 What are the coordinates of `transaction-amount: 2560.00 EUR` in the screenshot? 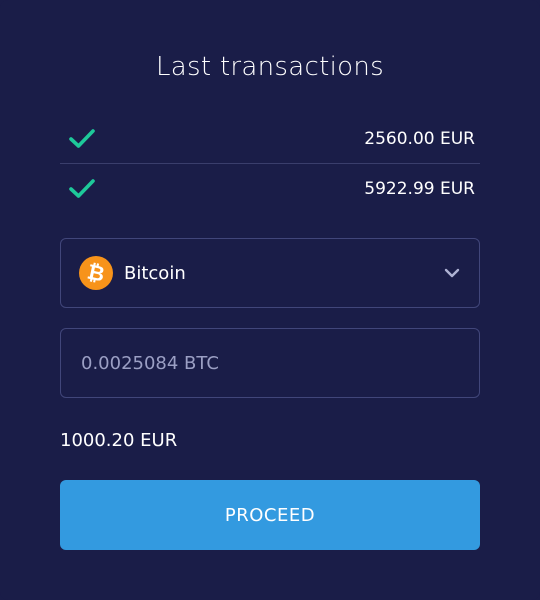 It's located at (419, 138).